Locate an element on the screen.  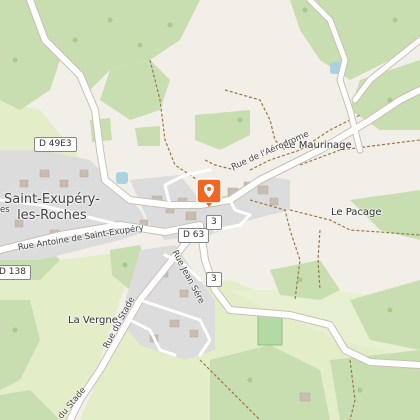
water-pond is located at coordinates (122, 178).